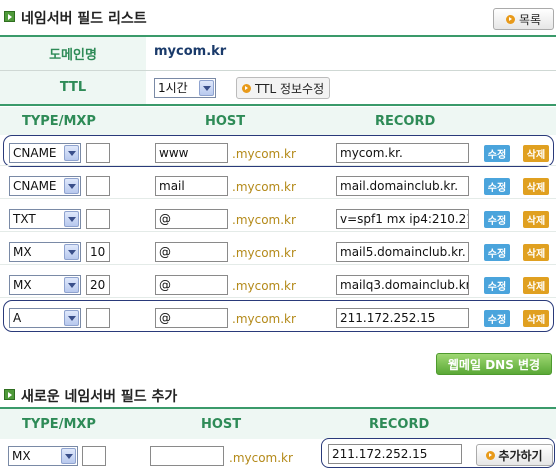 The image size is (556, 470). Describe the element at coordinates (402, 153) in the screenshot. I see `record-input: mycom.kr.` at that location.